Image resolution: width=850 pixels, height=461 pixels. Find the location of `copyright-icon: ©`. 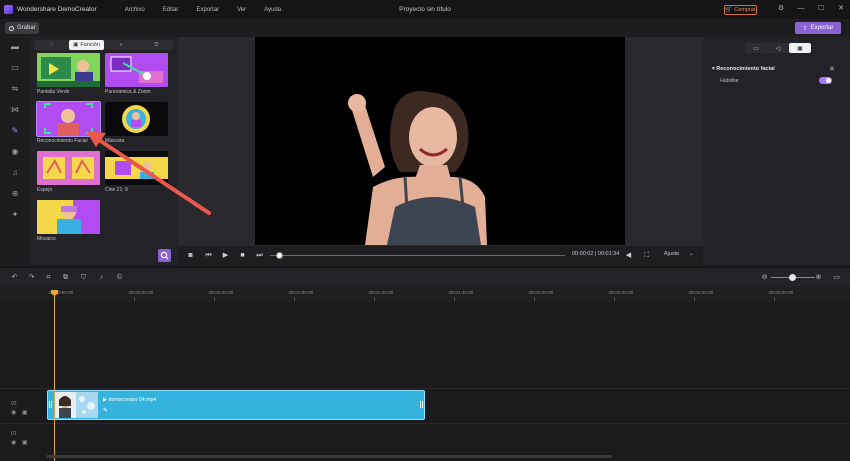

copyright-icon: © is located at coordinates (119, 277).